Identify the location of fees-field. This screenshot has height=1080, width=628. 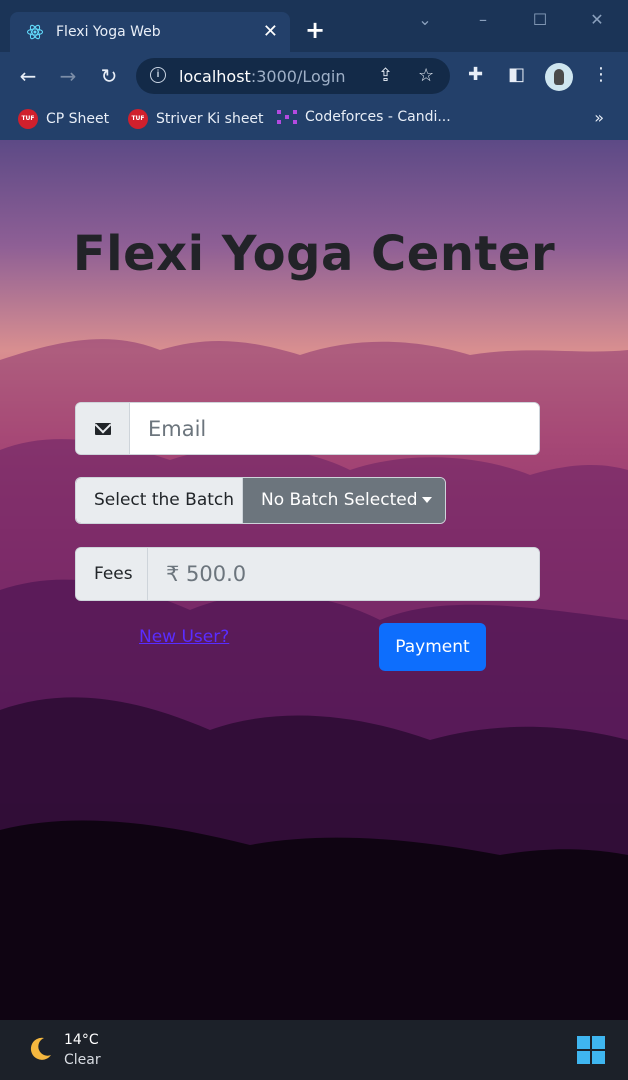
(343, 574).